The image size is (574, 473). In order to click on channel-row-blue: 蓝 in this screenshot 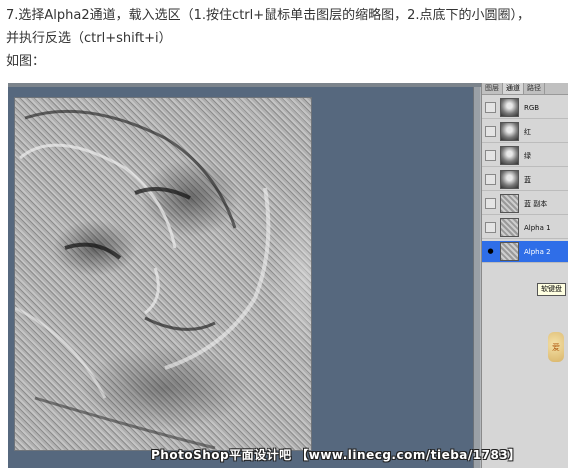, I will do `click(525, 180)`.